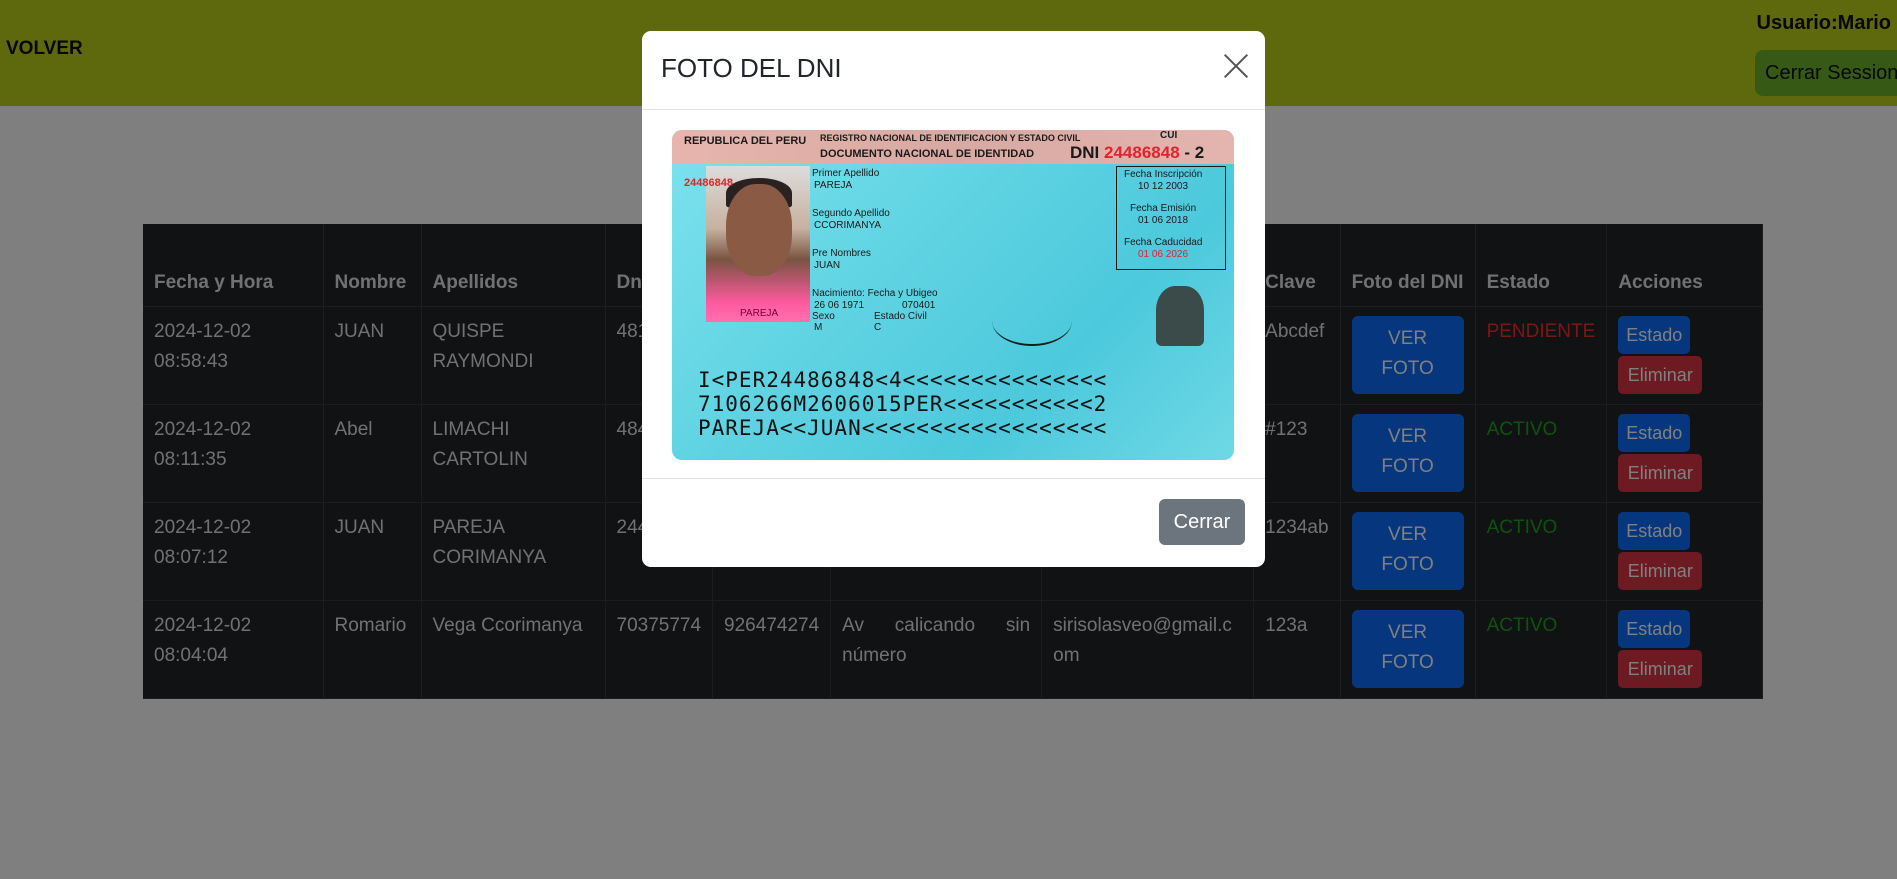  What do you see at coordinates (927, 154) in the screenshot?
I see `dni-doc-title: DOCUMENTO NACIONAL DE IDENTIDAD` at bounding box center [927, 154].